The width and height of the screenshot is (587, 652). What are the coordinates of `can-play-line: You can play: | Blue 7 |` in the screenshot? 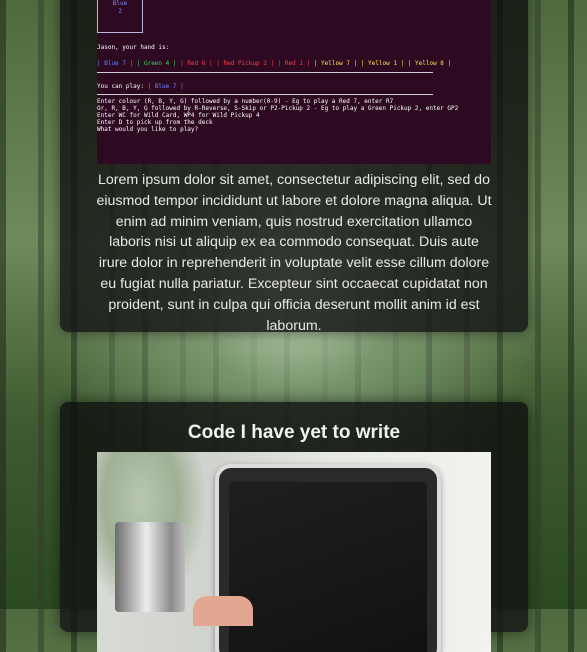 It's located at (140, 86).